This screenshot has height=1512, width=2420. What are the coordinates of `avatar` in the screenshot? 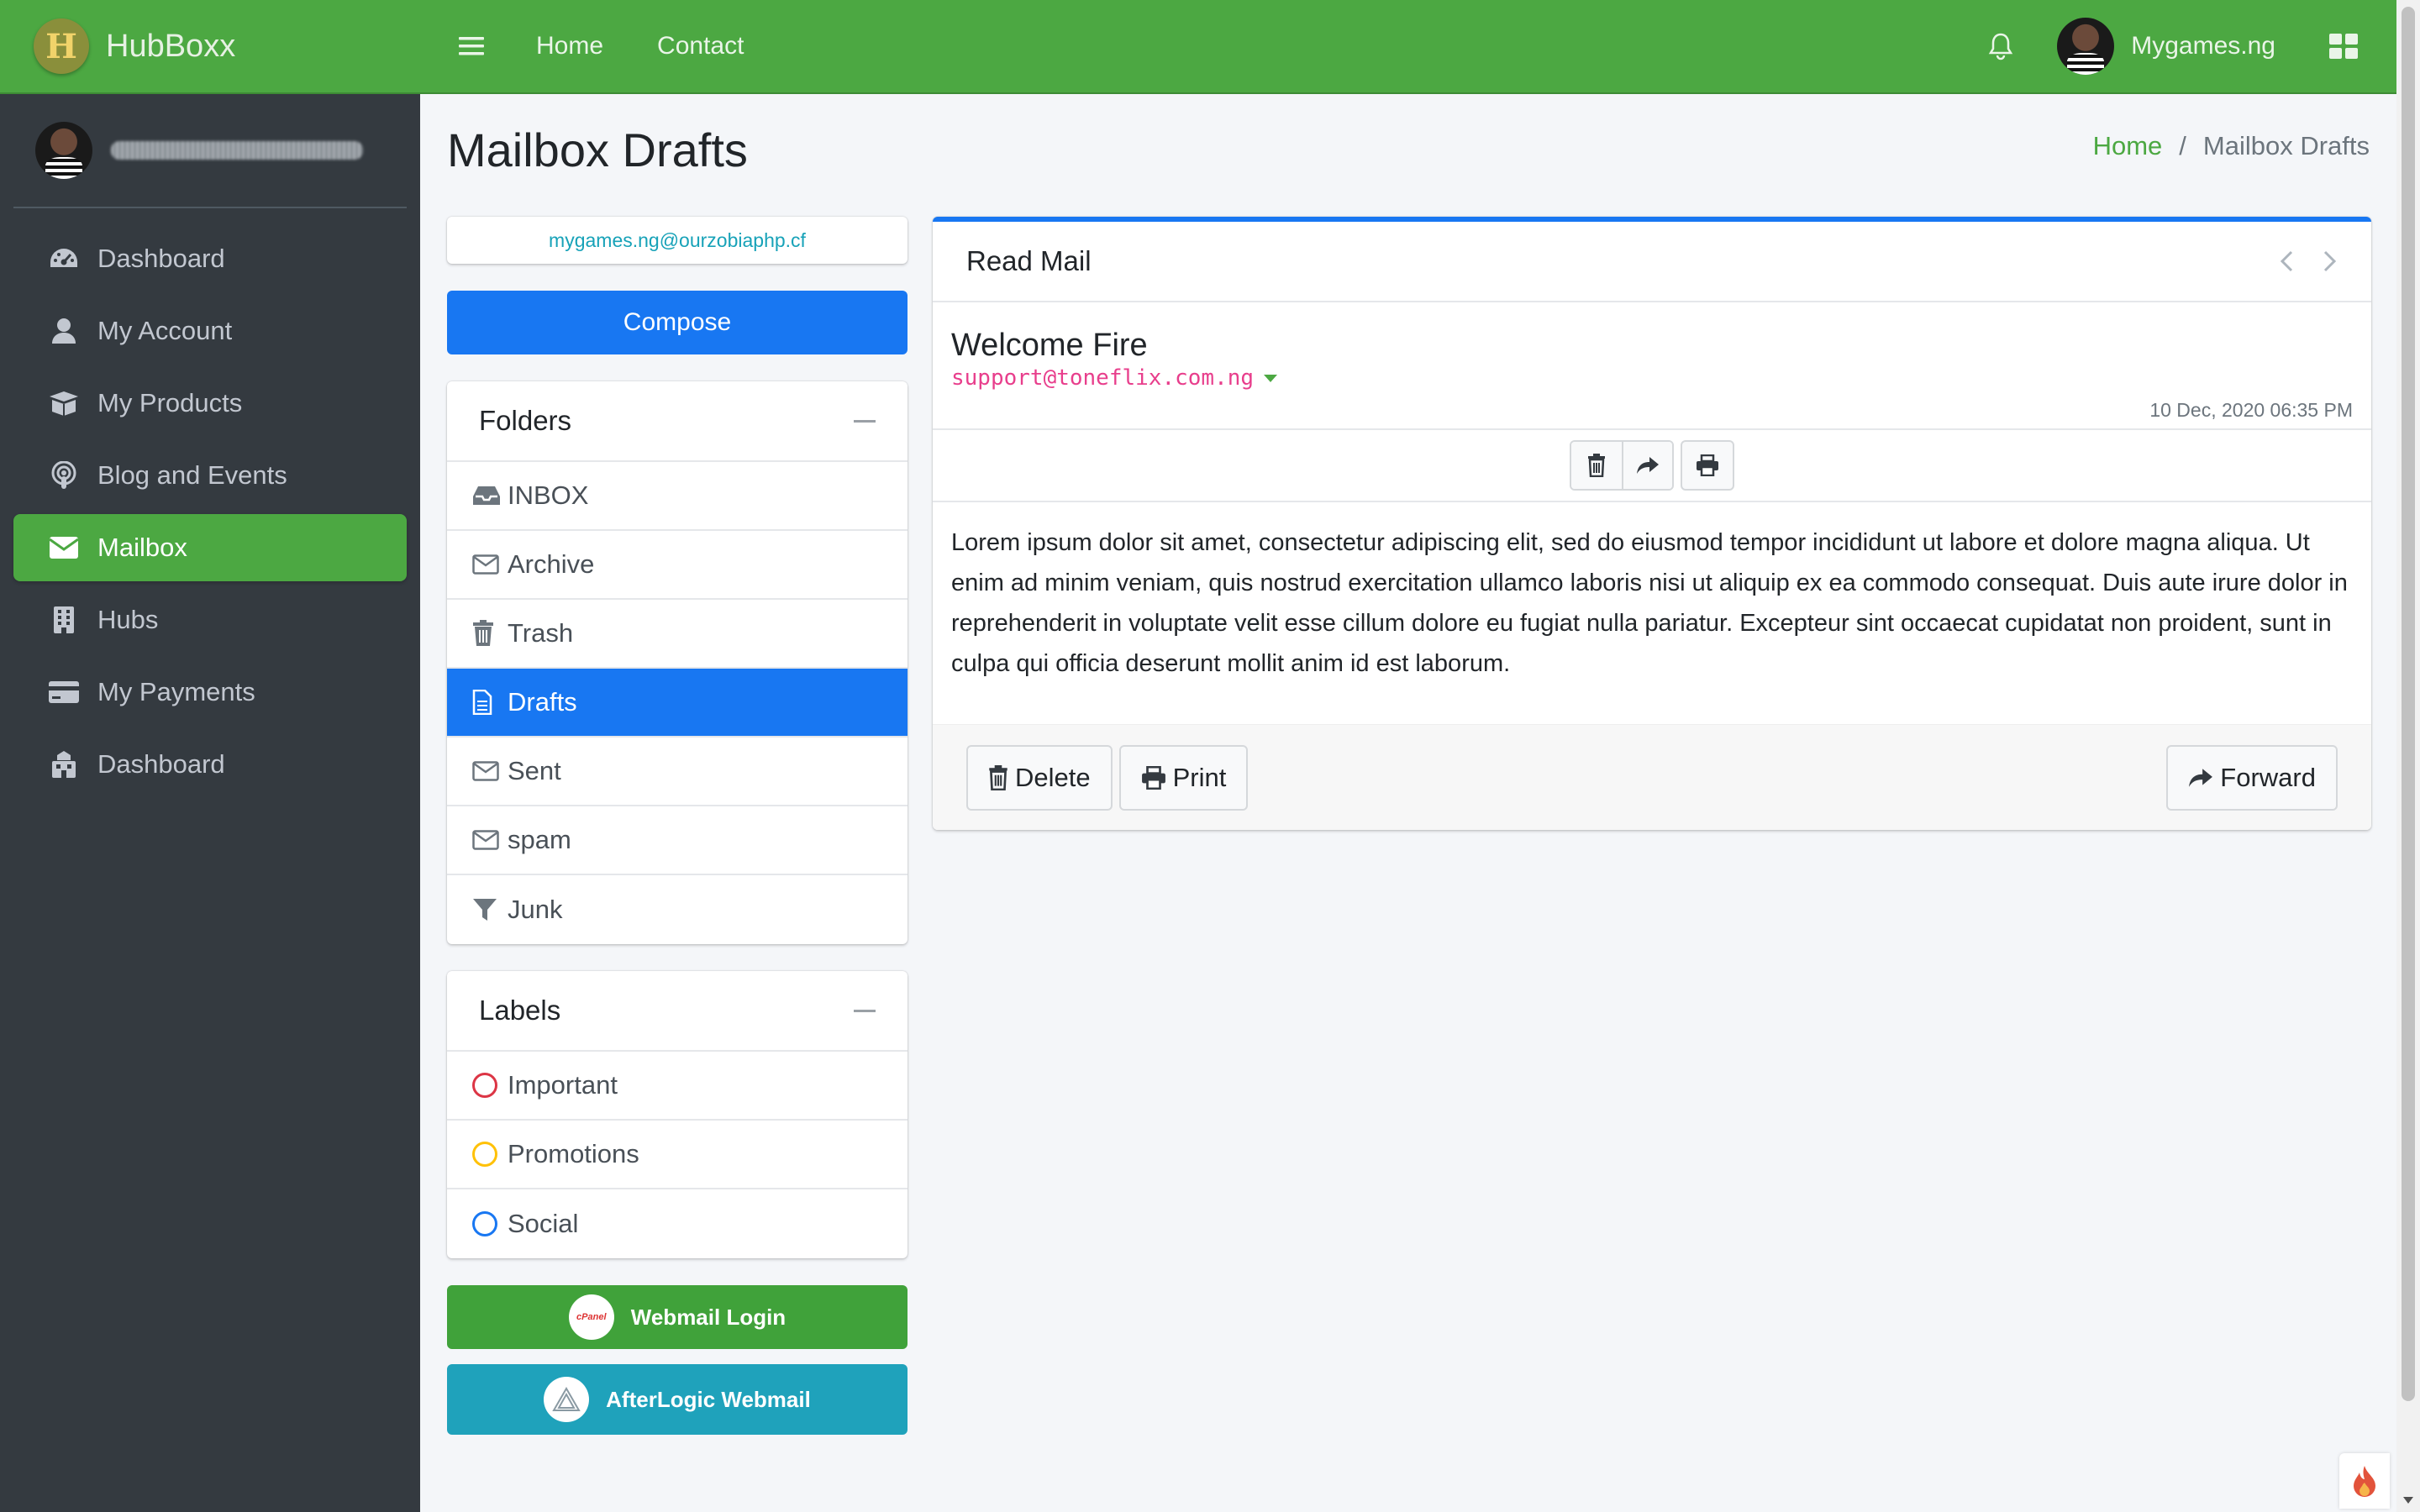 It's located at (64, 150).